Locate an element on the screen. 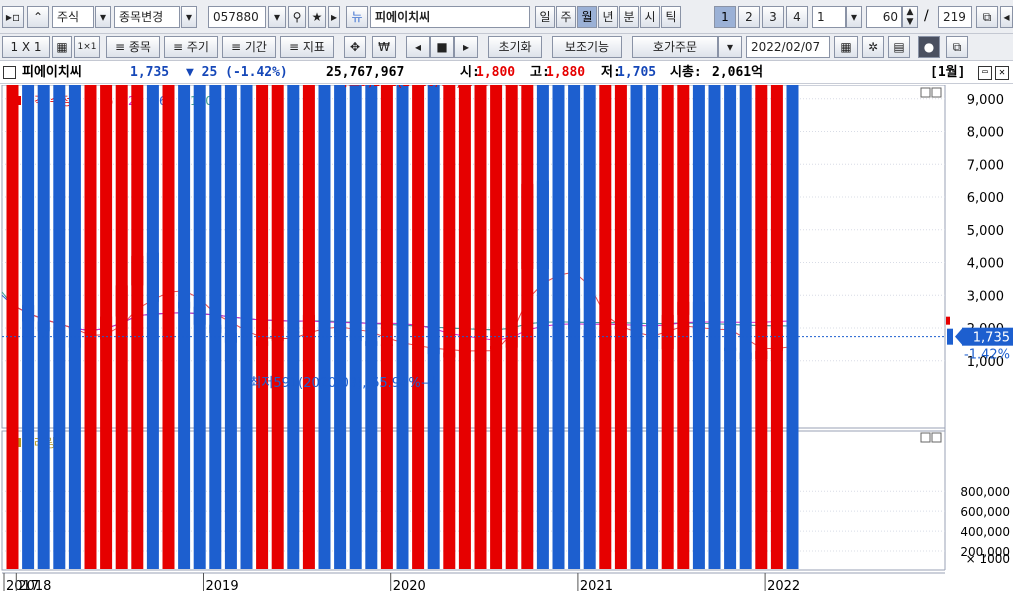  period-tab-0: 일 is located at coordinates (545, 17).